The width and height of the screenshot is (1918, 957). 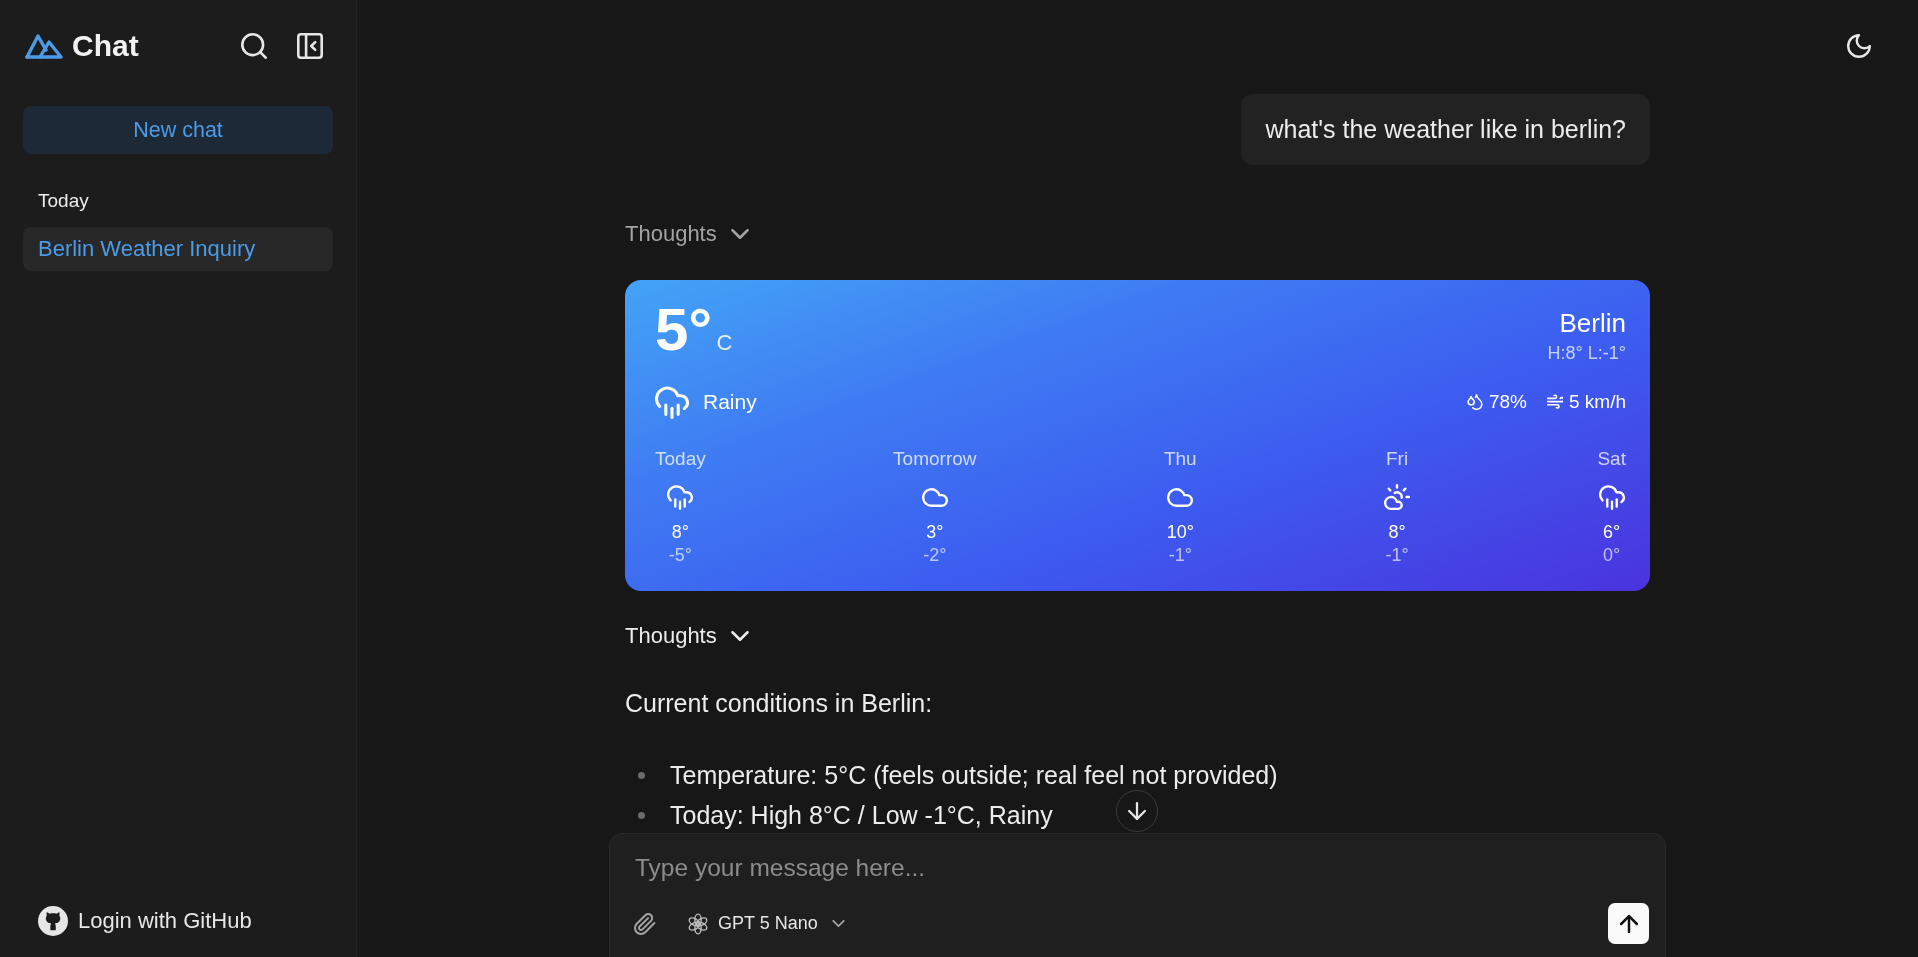 I want to click on panel-collapse-icon, so click(x=310, y=46).